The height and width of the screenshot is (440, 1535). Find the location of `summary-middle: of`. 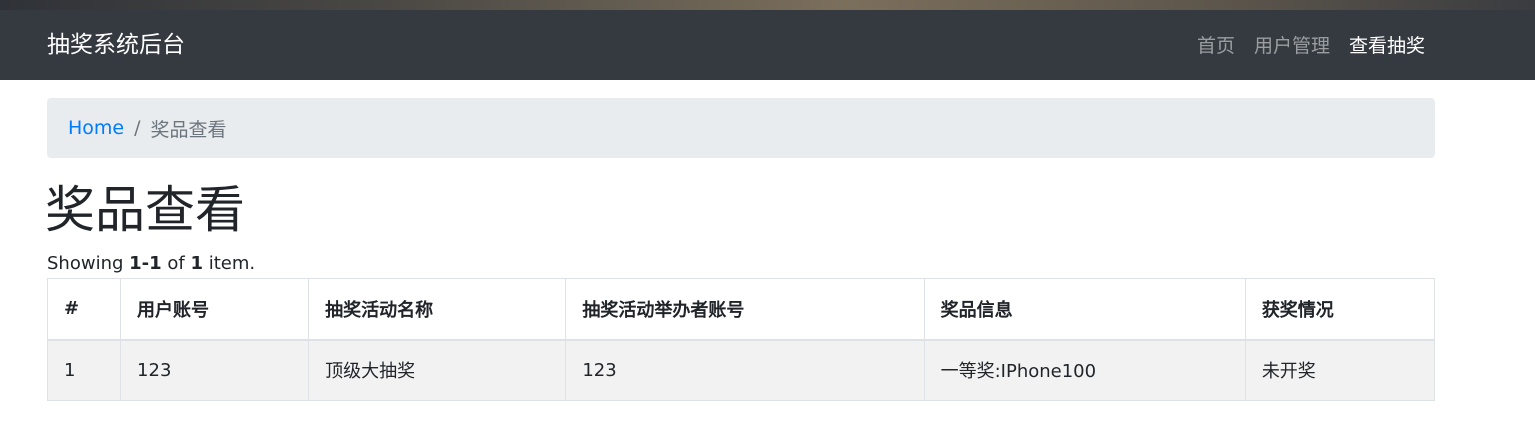

summary-middle: of is located at coordinates (176, 263).